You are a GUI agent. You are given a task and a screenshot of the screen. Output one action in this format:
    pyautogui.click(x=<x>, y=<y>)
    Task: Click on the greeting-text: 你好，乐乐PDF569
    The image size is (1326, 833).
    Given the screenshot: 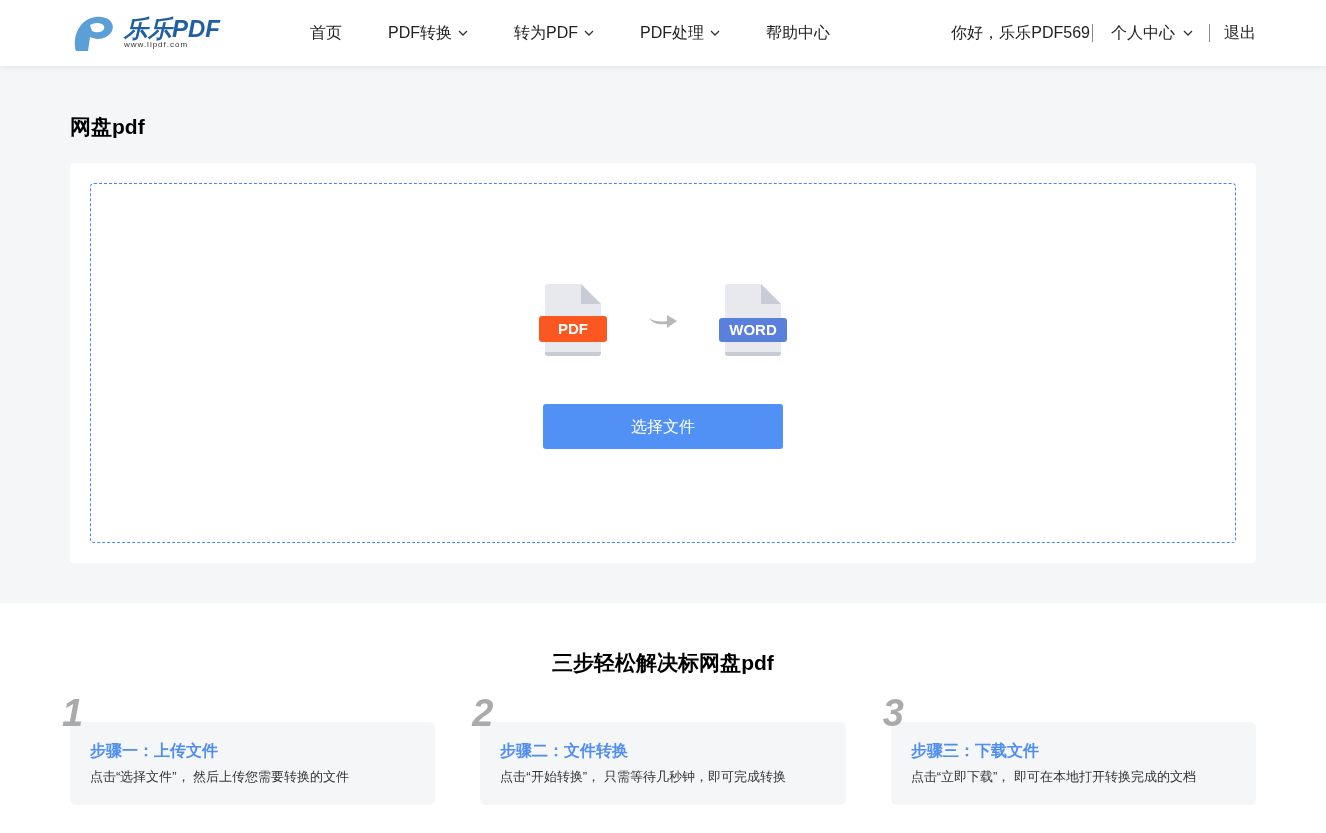 What is the action you would take?
    pyautogui.click(x=1020, y=33)
    